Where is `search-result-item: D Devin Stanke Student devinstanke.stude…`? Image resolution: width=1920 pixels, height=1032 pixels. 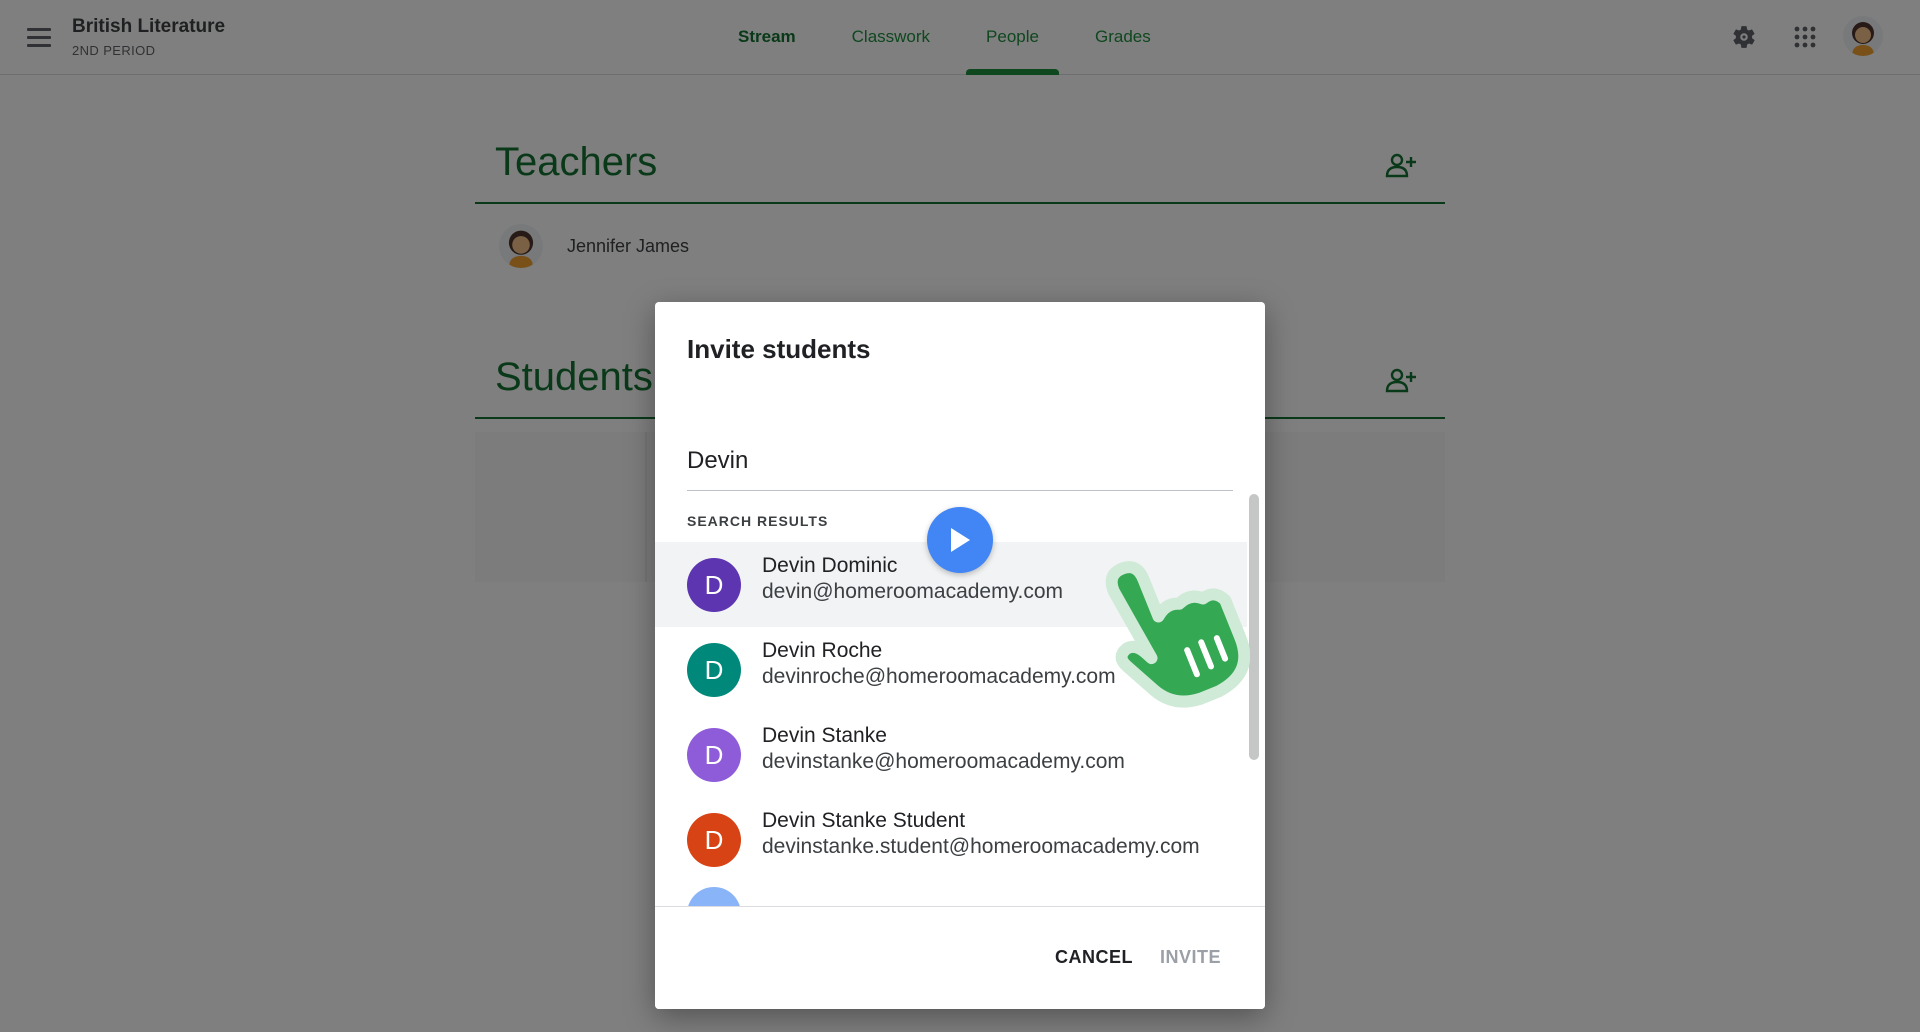
search-result-item: D Devin Stanke Student devinstanke.stude… is located at coordinates (951, 839).